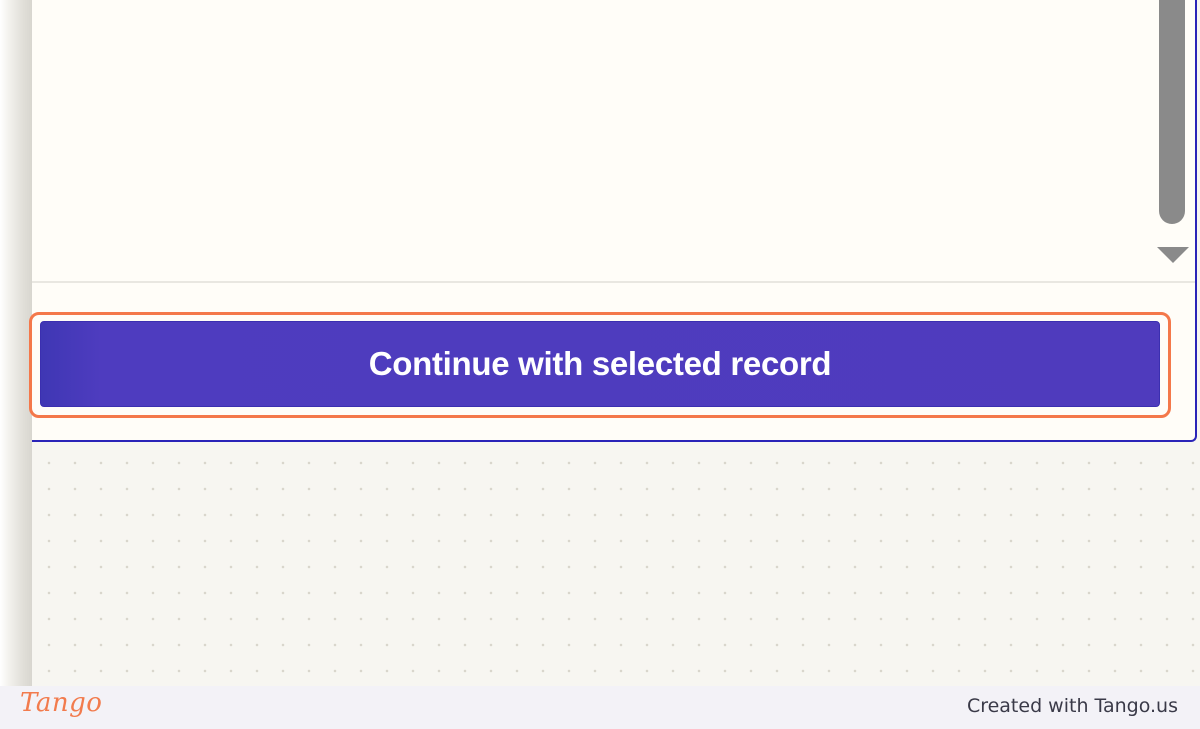  I want to click on tango-logo: Tango, so click(61, 703).